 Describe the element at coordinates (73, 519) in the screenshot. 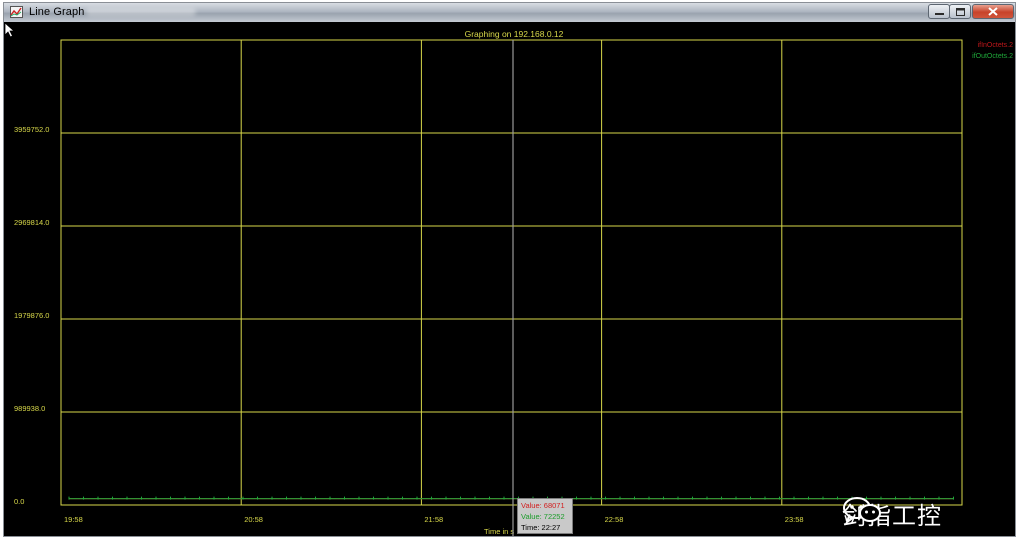

I see `x-tick-label: 19:58` at that location.